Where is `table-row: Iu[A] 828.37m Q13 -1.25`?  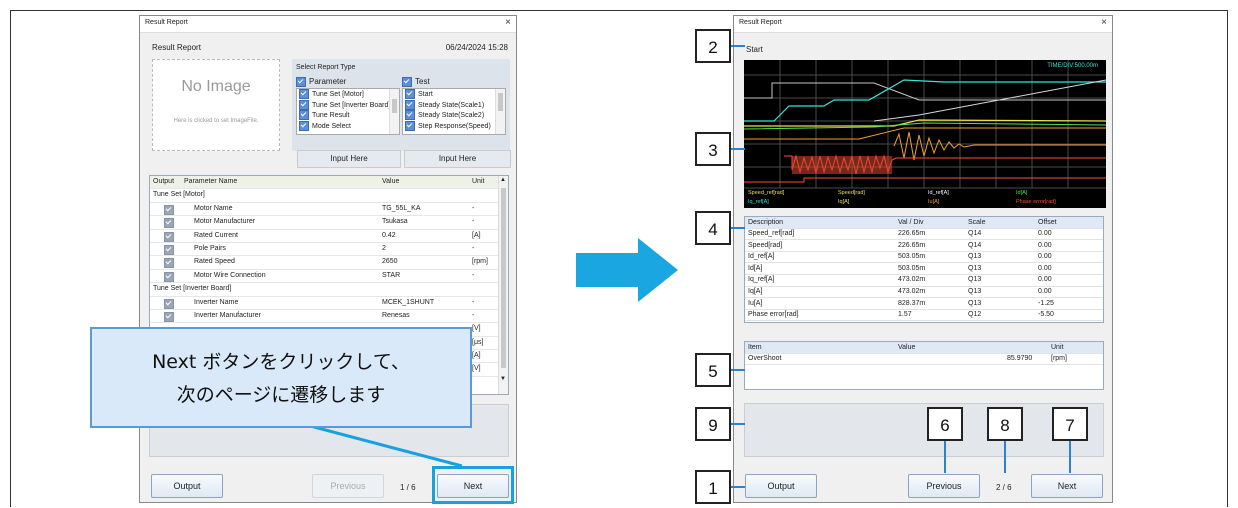 table-row: Iu[A] 828.37m Q13 -1.25 is located at coordinates (924, 304).